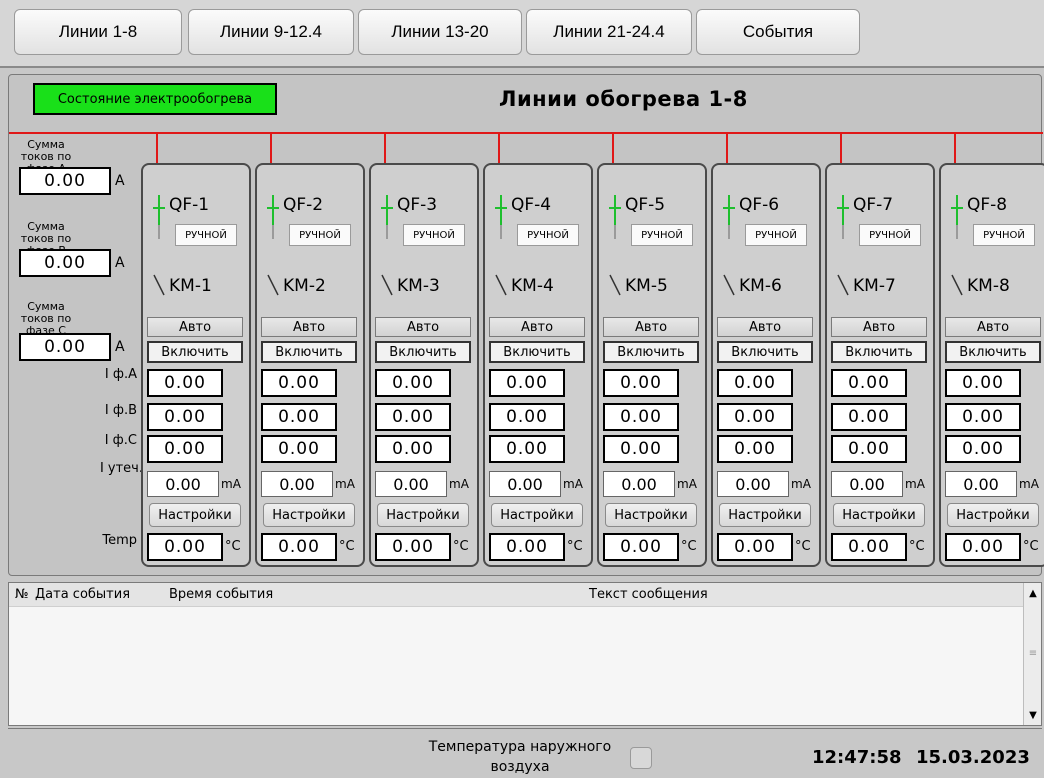 The image size is (1044, 778). Describe the element at coordinates (155, 99) in the screenshot. I see `heating-state-button: Состояние электрообогрева` at that location.